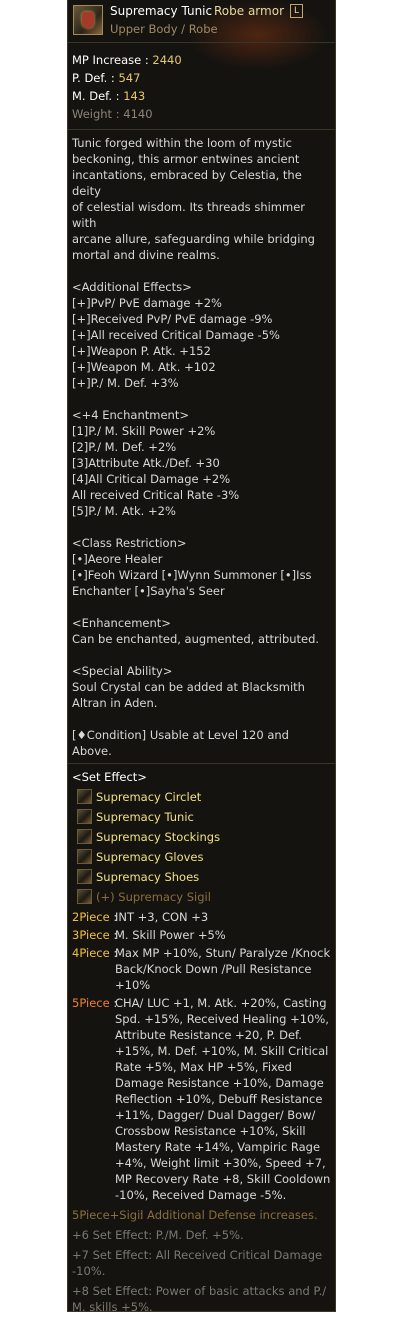 This screenshot has height=1324, width=402. I want to click on sigil-text: : Additional Defense increases., so click(228, 1215).